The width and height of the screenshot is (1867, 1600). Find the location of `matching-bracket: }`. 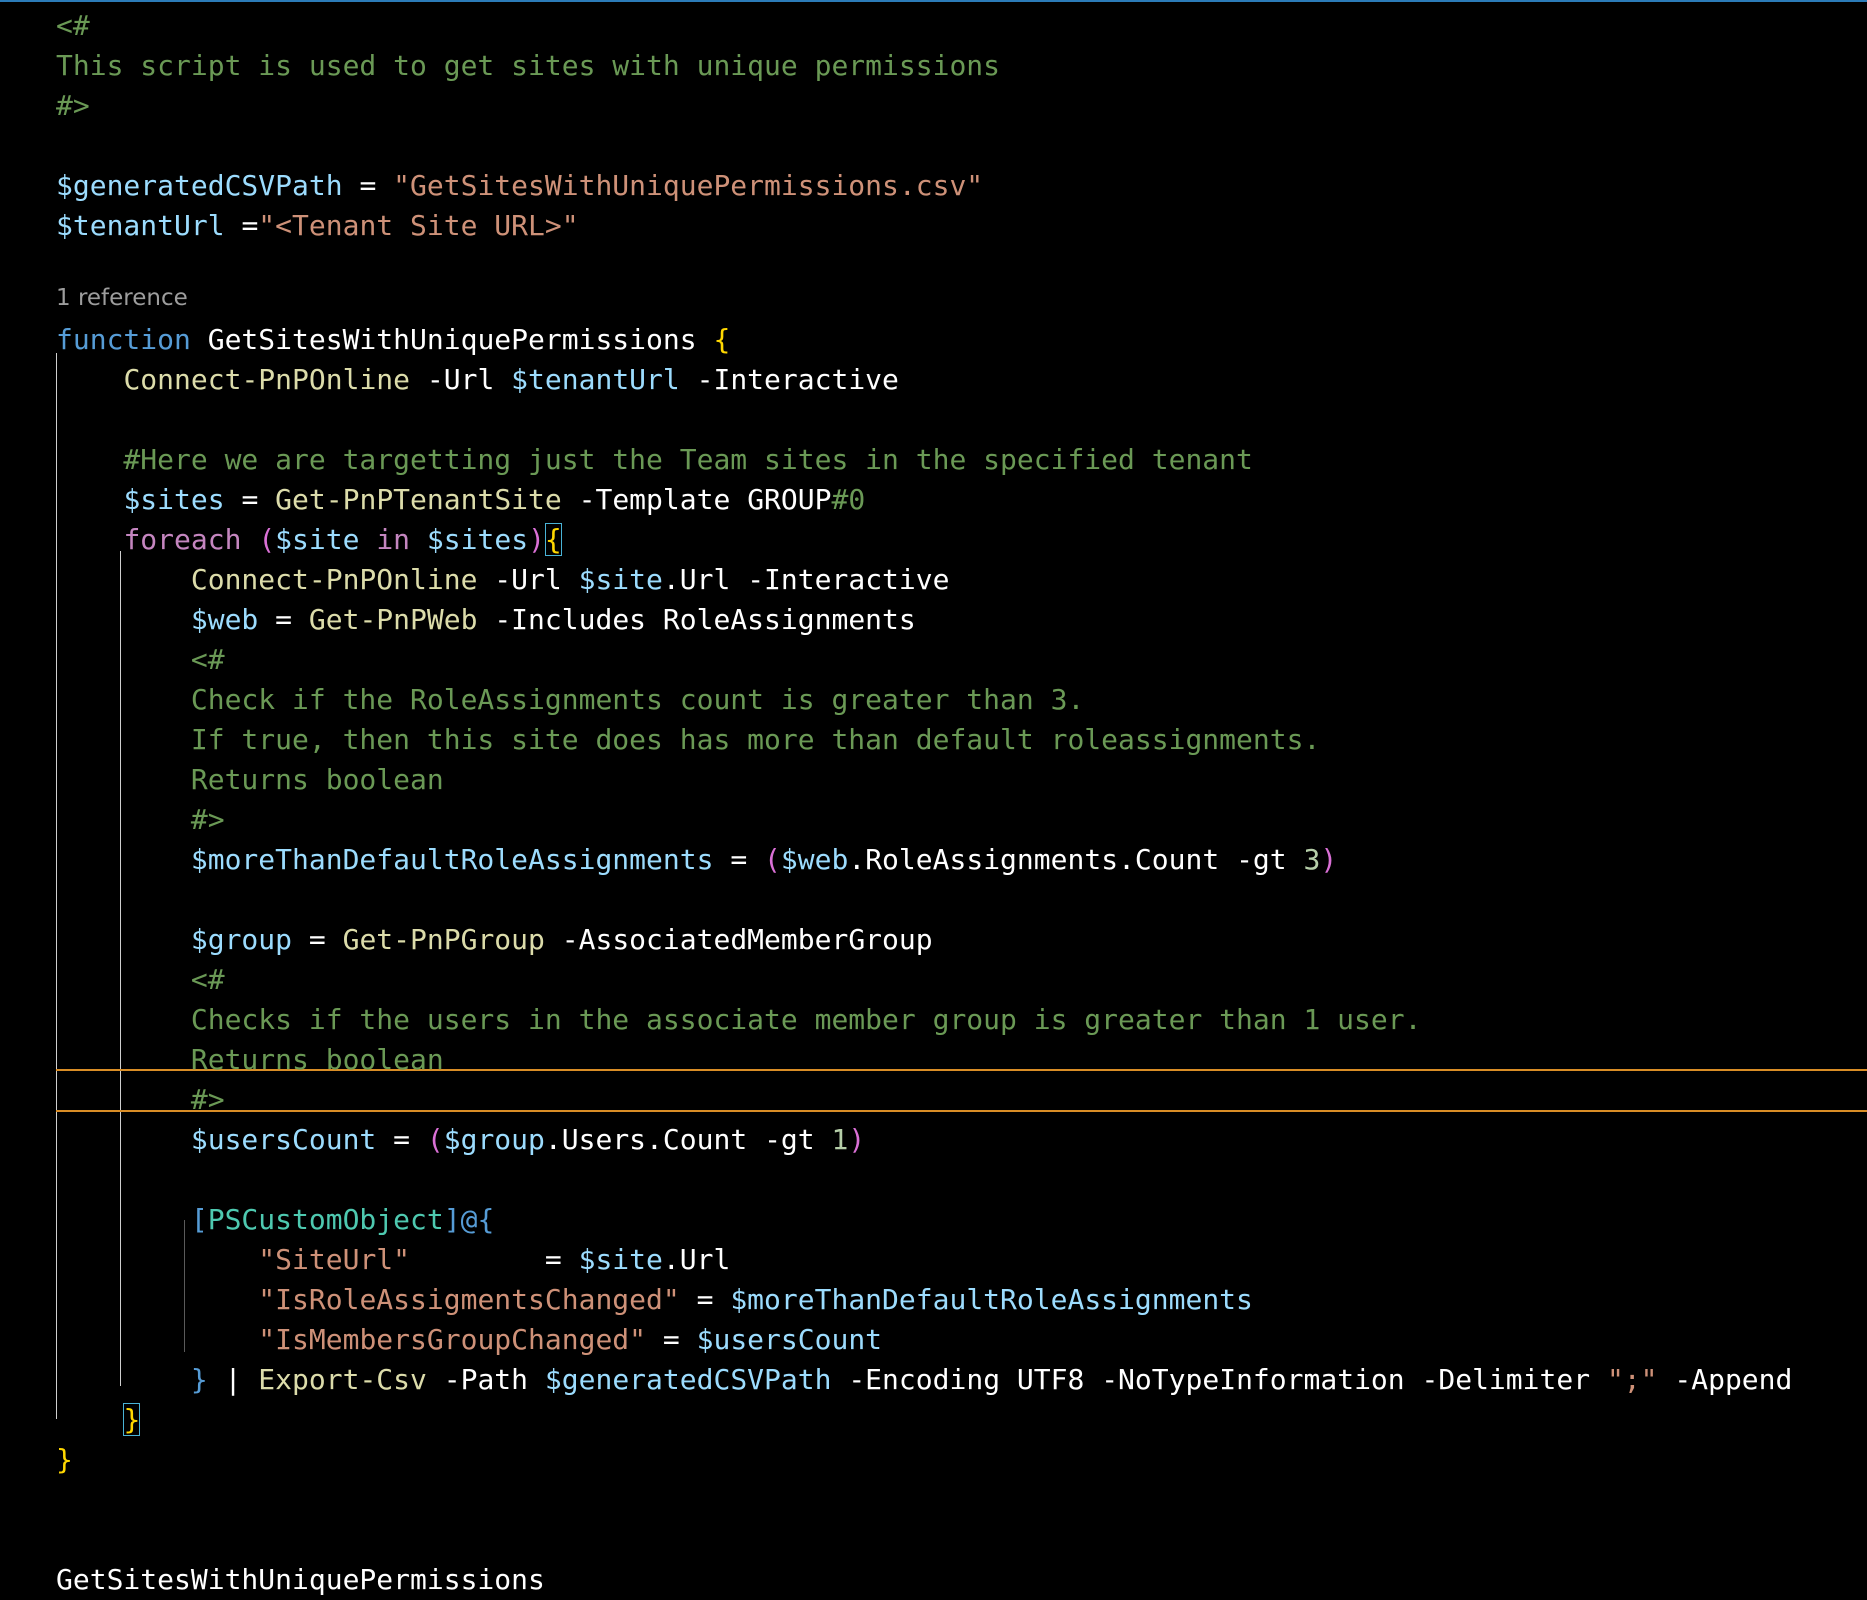

matching-bracket: } is located at coordinates (132, 1419).